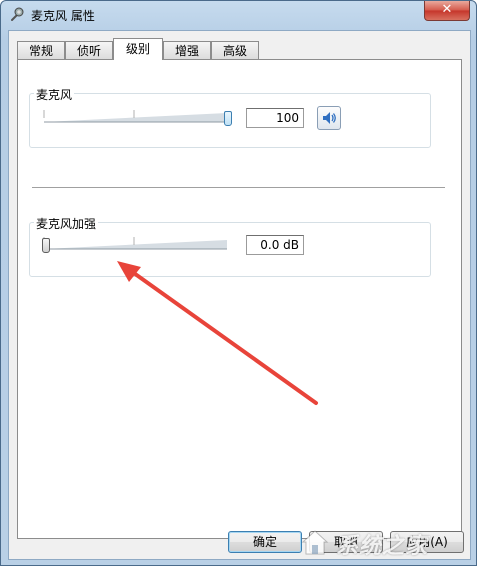 This screenshot has width=477, height=567. What do you see at coordinates (89, 50) in the screenshot?
I see `tab-listen: 侦听` at bounding box center [89, 50].